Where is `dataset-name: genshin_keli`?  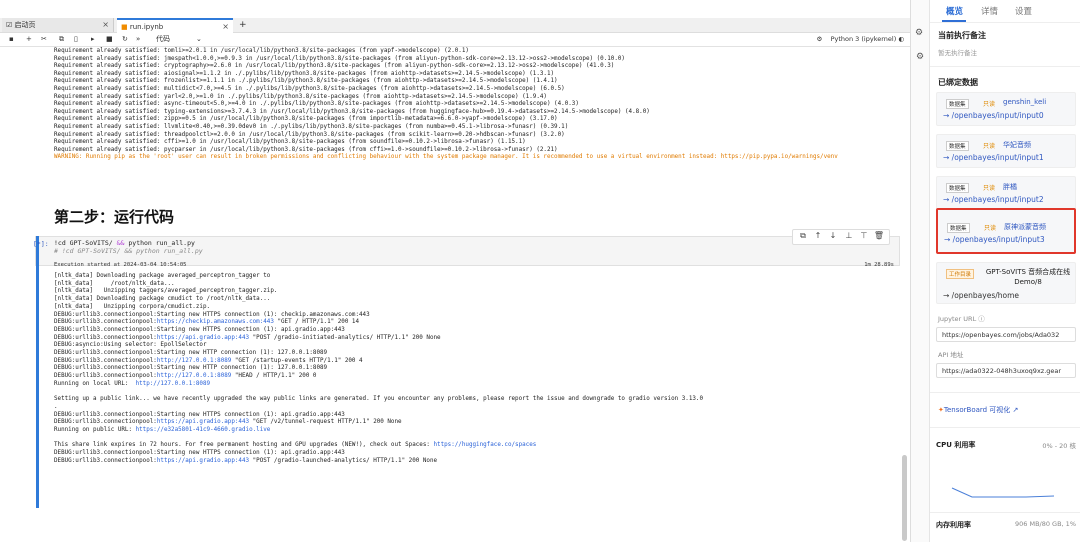
dataset-name: genshin_keli is located at coordinates (1024, 102).